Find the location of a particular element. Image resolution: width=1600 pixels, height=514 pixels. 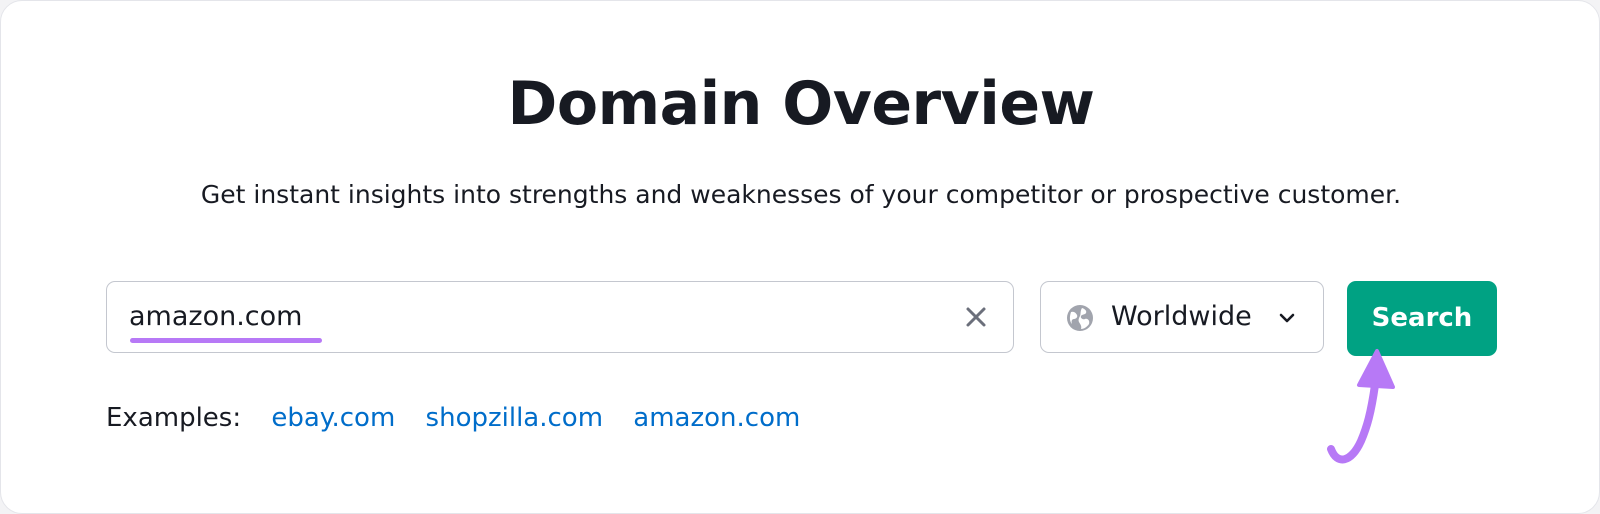

region-select: Worldwide is located at coordinates (1182, 317).